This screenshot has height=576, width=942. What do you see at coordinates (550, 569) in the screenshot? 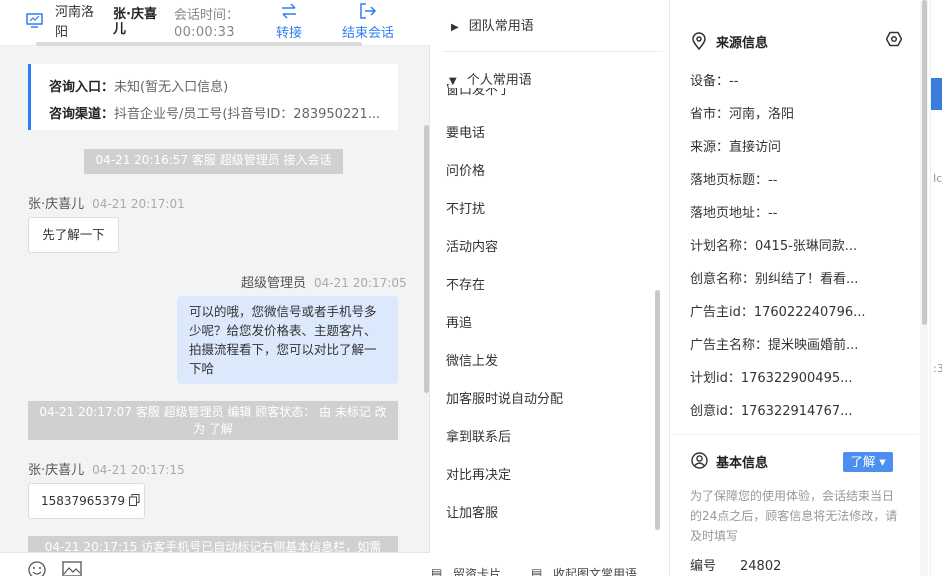
I see `phrases-footer: ▤ 留资卡片 ▤ 收起图文常用语` at bounding box center [550, 569].